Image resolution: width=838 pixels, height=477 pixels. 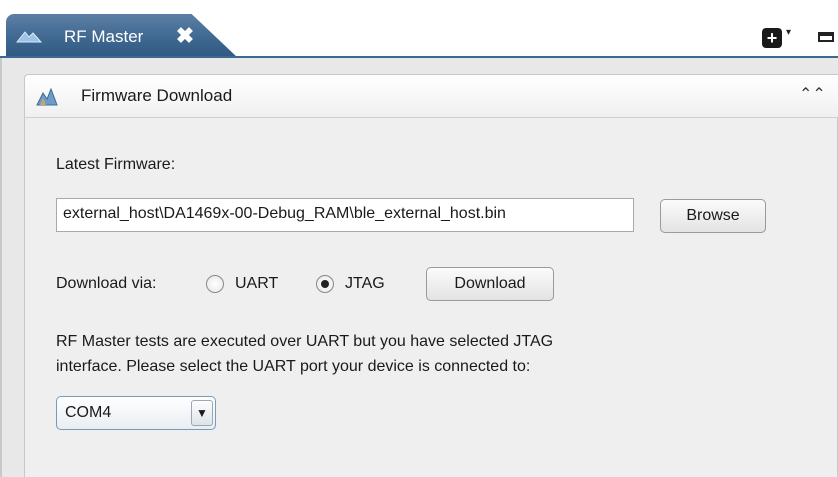 I want to click on browse-button: Browse, so click(x=713, y=216).